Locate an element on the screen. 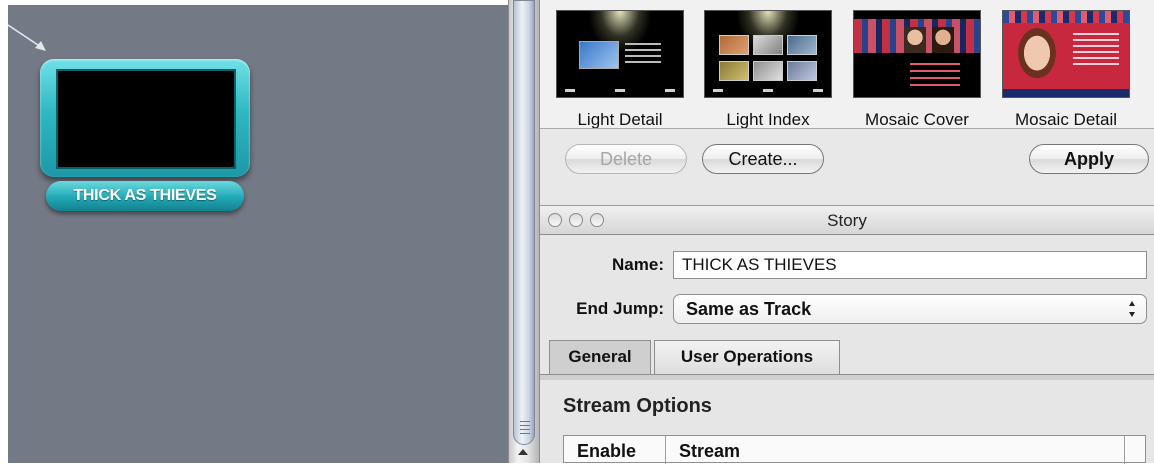 The height and width of the screenshot is (466, 1154). template-caption: Mosaic Cover is located at coordinates (917, 119).